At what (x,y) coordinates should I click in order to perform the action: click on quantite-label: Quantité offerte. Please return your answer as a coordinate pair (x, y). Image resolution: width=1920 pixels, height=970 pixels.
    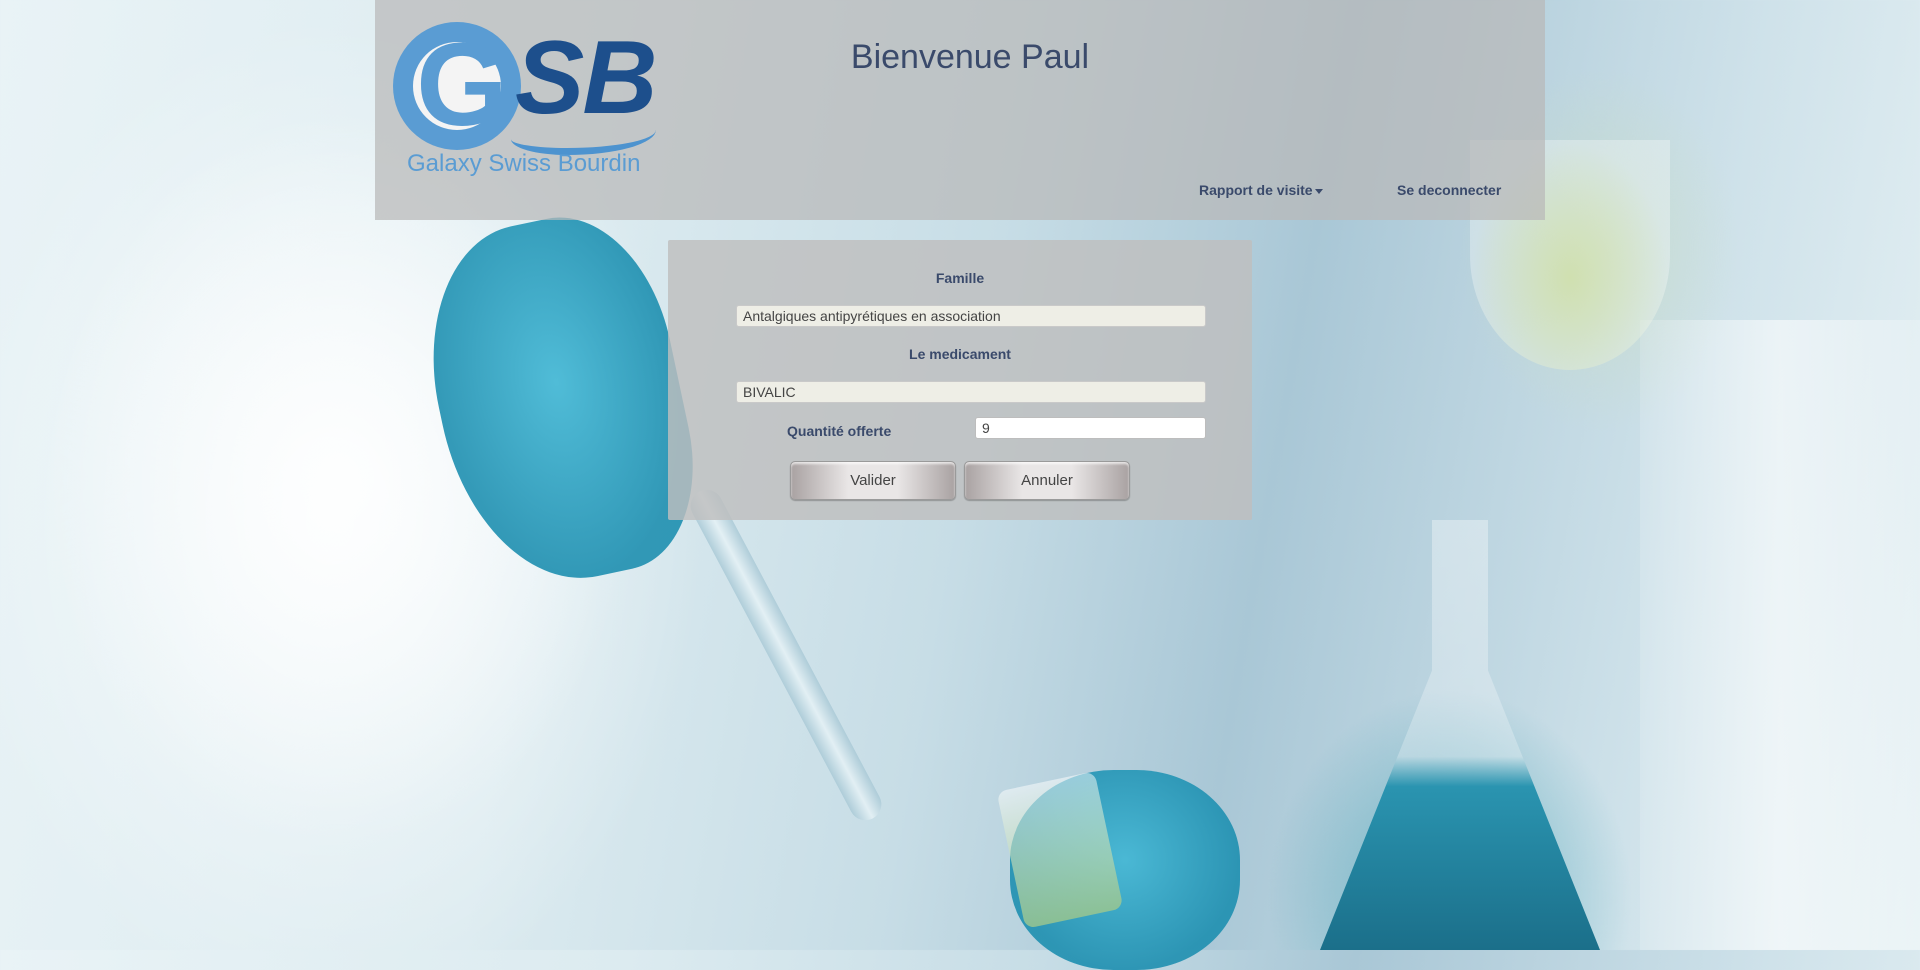
    Looking at the image, I should click on (839, 431).